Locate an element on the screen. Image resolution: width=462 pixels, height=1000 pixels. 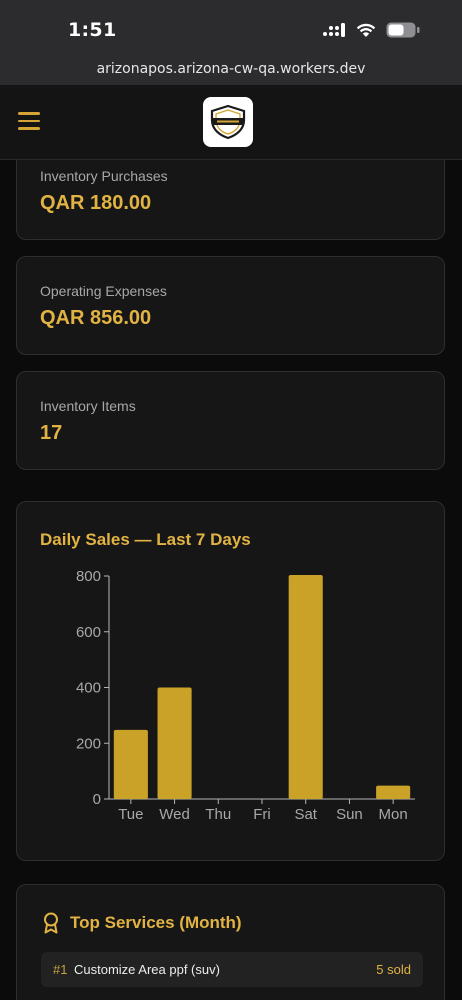
y-tick-label: 400 is located at coordinates (88, 688).